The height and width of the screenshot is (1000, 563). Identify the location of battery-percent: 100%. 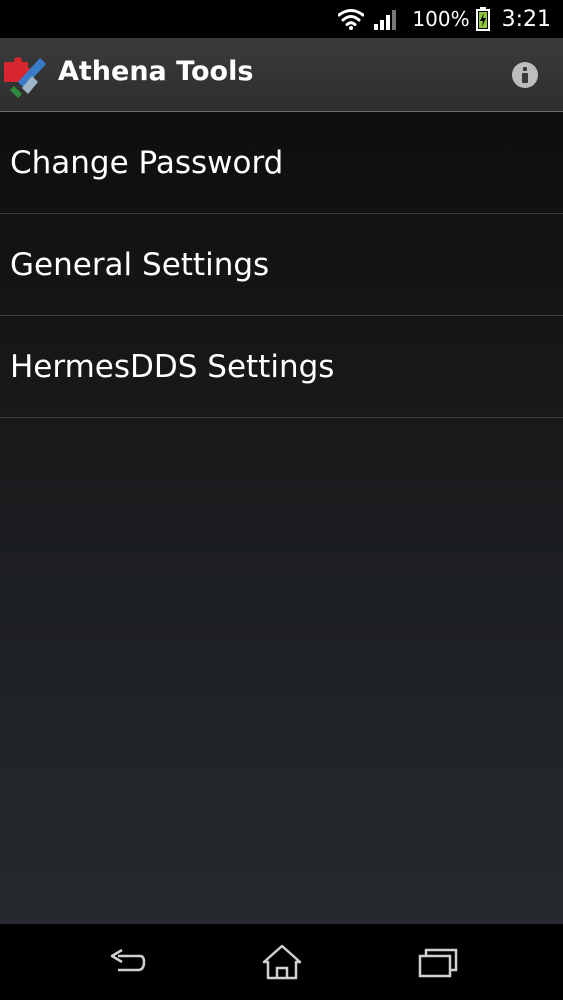
(441, 19).